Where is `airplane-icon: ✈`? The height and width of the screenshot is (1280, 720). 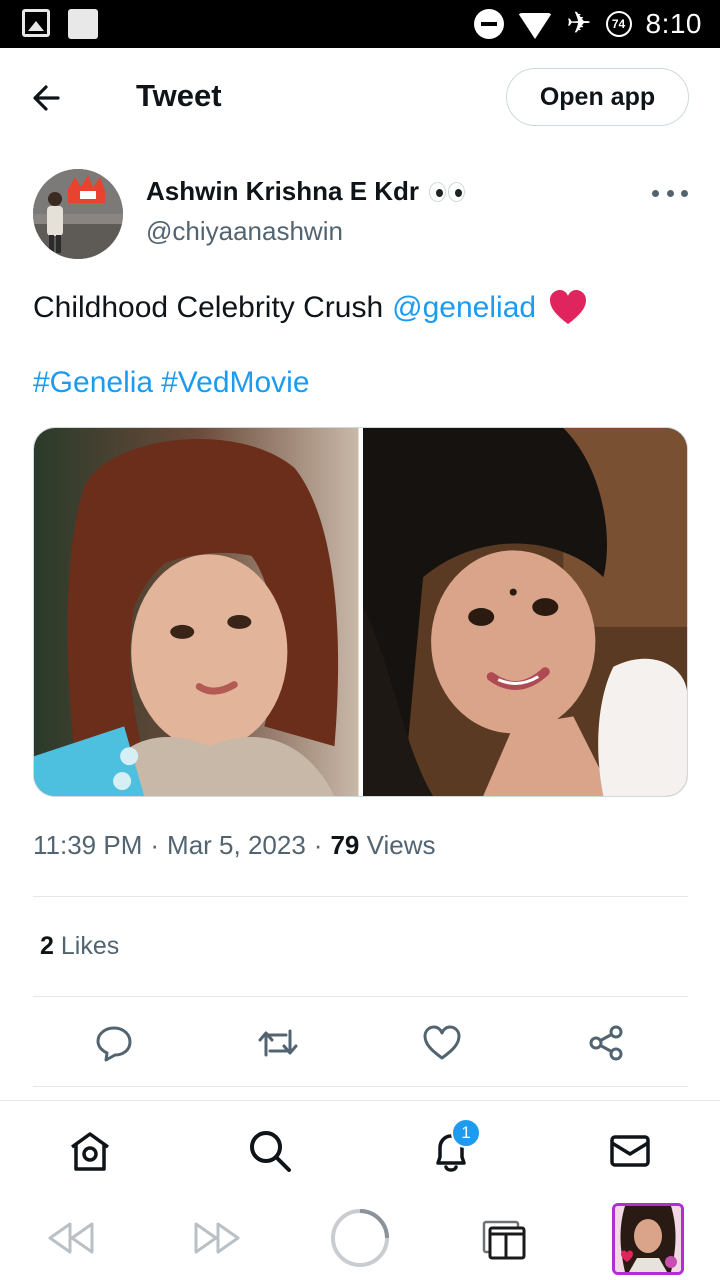 airplane-icon: ✈ is located at coordinates (579, 23).